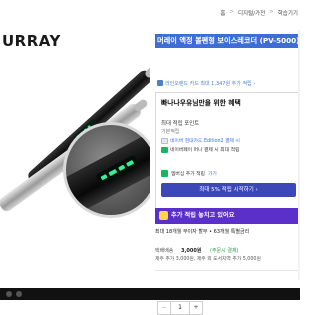 This screenshot has width=320, height=315. I want to click on quantity-minus-button: −, so click(164, 308).